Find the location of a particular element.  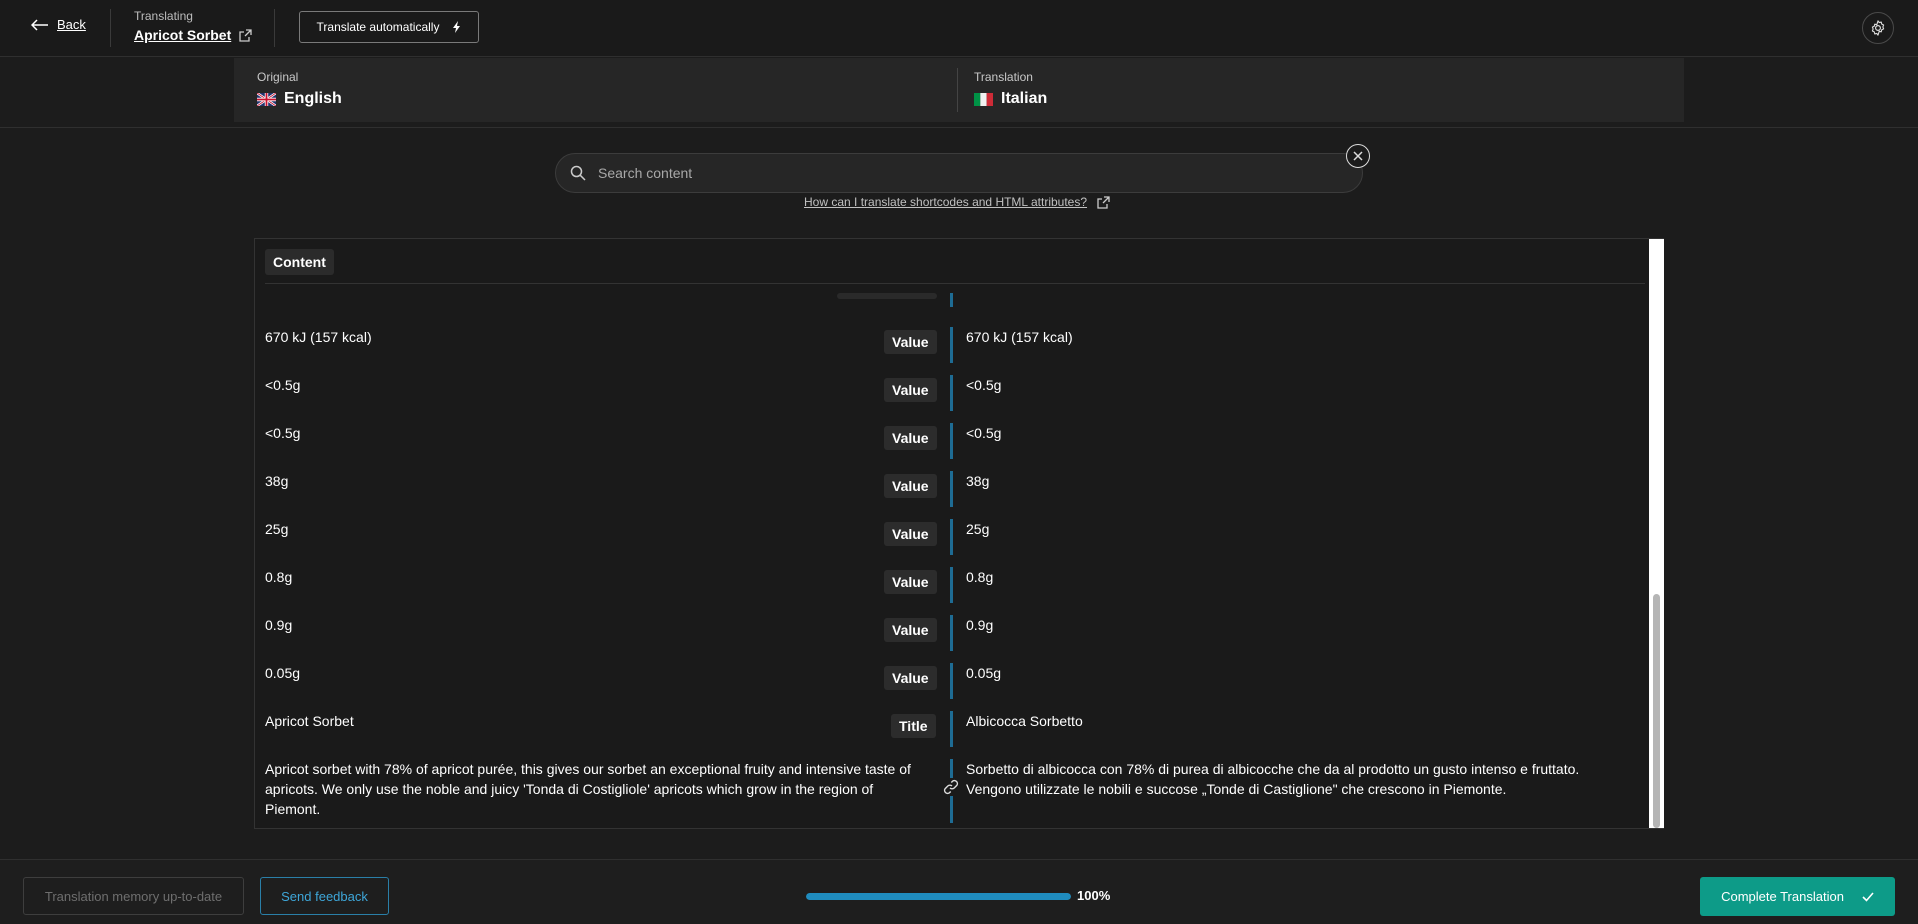

close-icon is located at coordinates (1358, 156).